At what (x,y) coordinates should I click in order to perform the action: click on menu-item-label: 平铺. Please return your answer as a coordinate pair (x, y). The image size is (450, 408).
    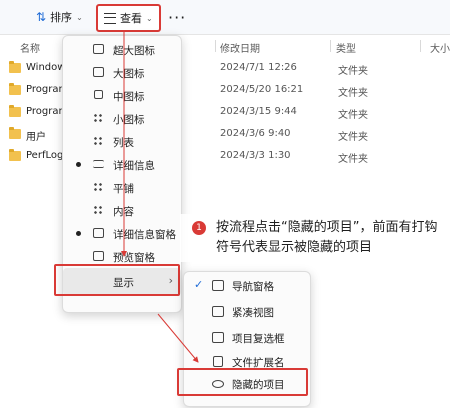
    Looking at the image, I should click on (123, 189).